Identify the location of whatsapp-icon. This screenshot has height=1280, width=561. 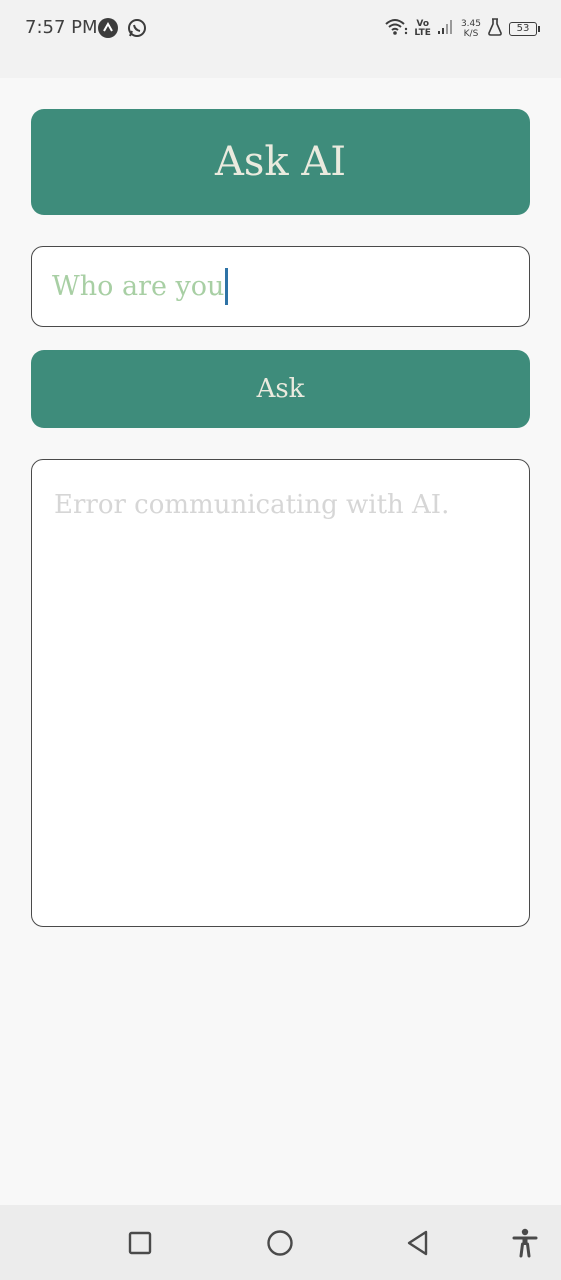
(137, 28).